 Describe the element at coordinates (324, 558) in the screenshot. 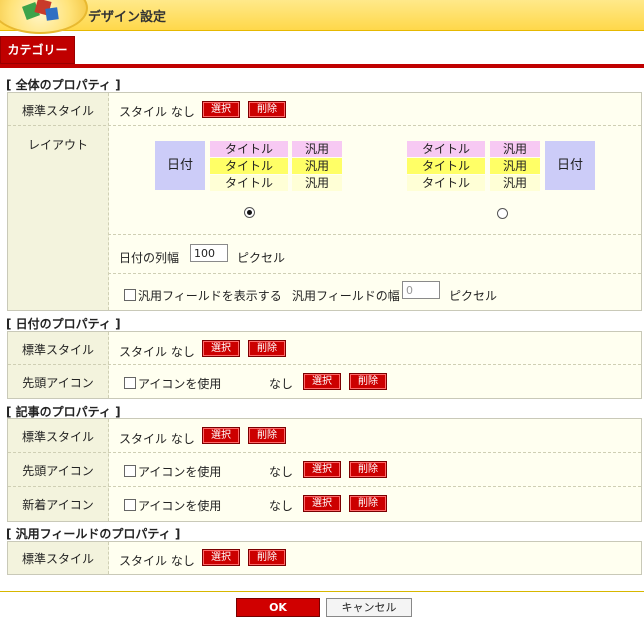

I see `panel-general: 標準スタイル スタイル なし 選択 削除` at that location.